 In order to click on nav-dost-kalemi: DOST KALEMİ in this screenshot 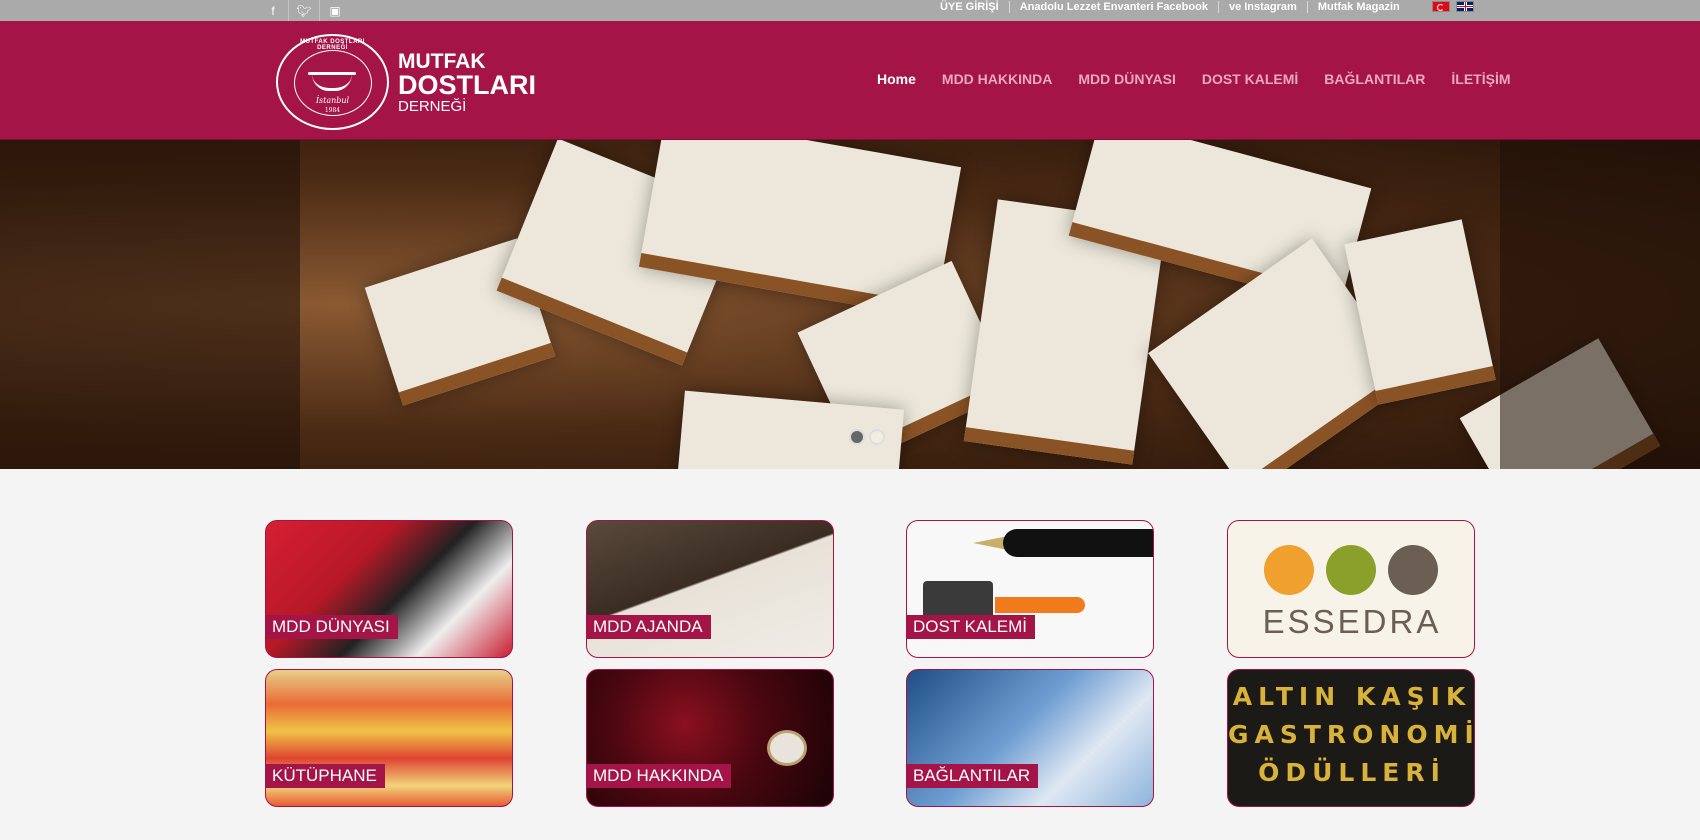, I will do `click(1250, 79)`.